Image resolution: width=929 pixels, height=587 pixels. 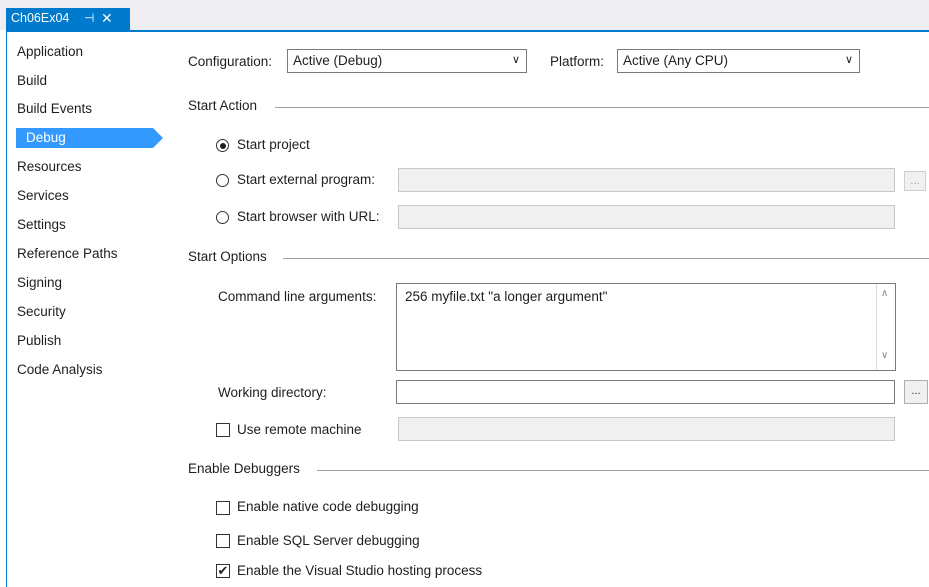 What do you see at coordinates (299, 429) in the screenshot?
I see `use-remote-machine-label: Use remote machine` at bounding box center [299, 429].